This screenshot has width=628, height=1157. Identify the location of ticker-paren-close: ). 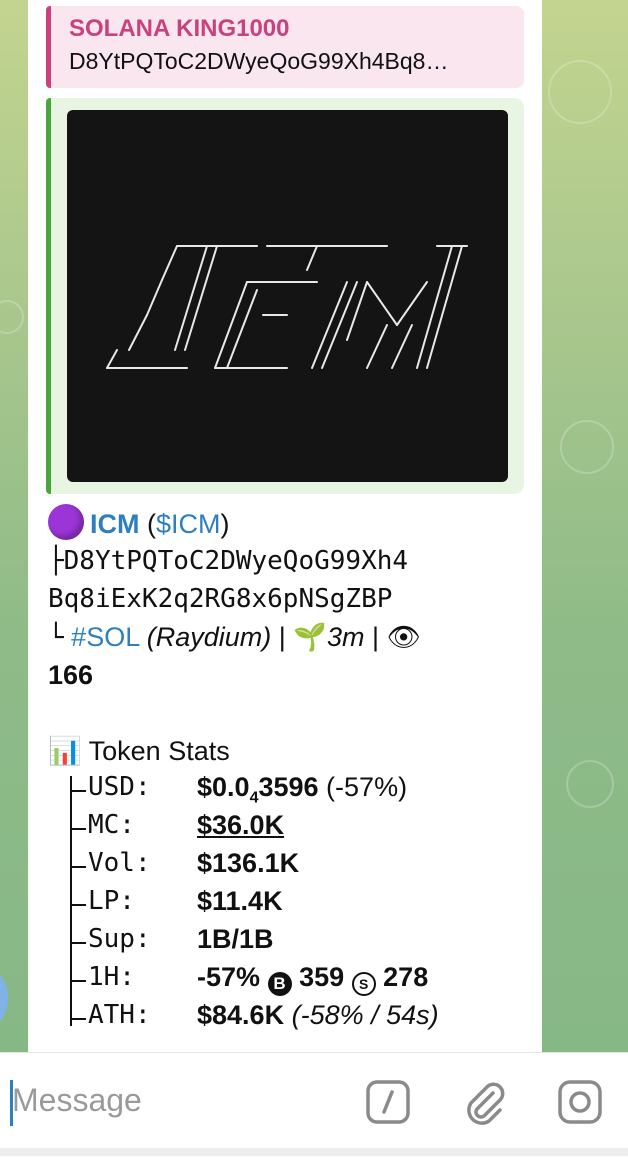
(225, 524).